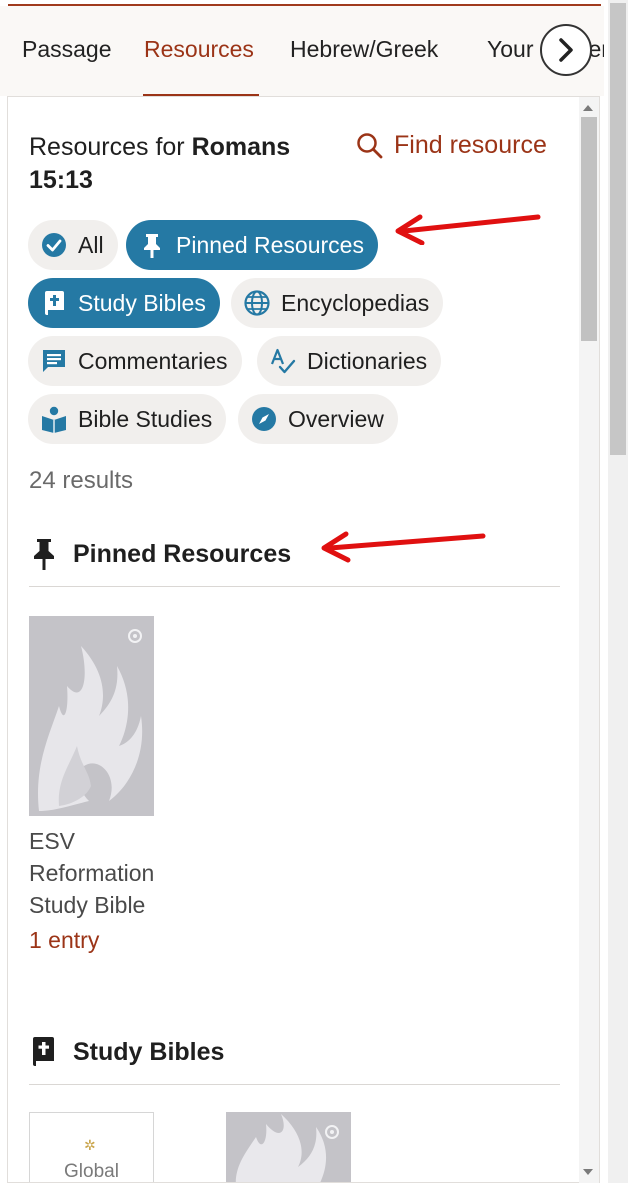 The image size is (628, 1183). I want to click on panel-scrollbar-thumb, so click(589, 229).